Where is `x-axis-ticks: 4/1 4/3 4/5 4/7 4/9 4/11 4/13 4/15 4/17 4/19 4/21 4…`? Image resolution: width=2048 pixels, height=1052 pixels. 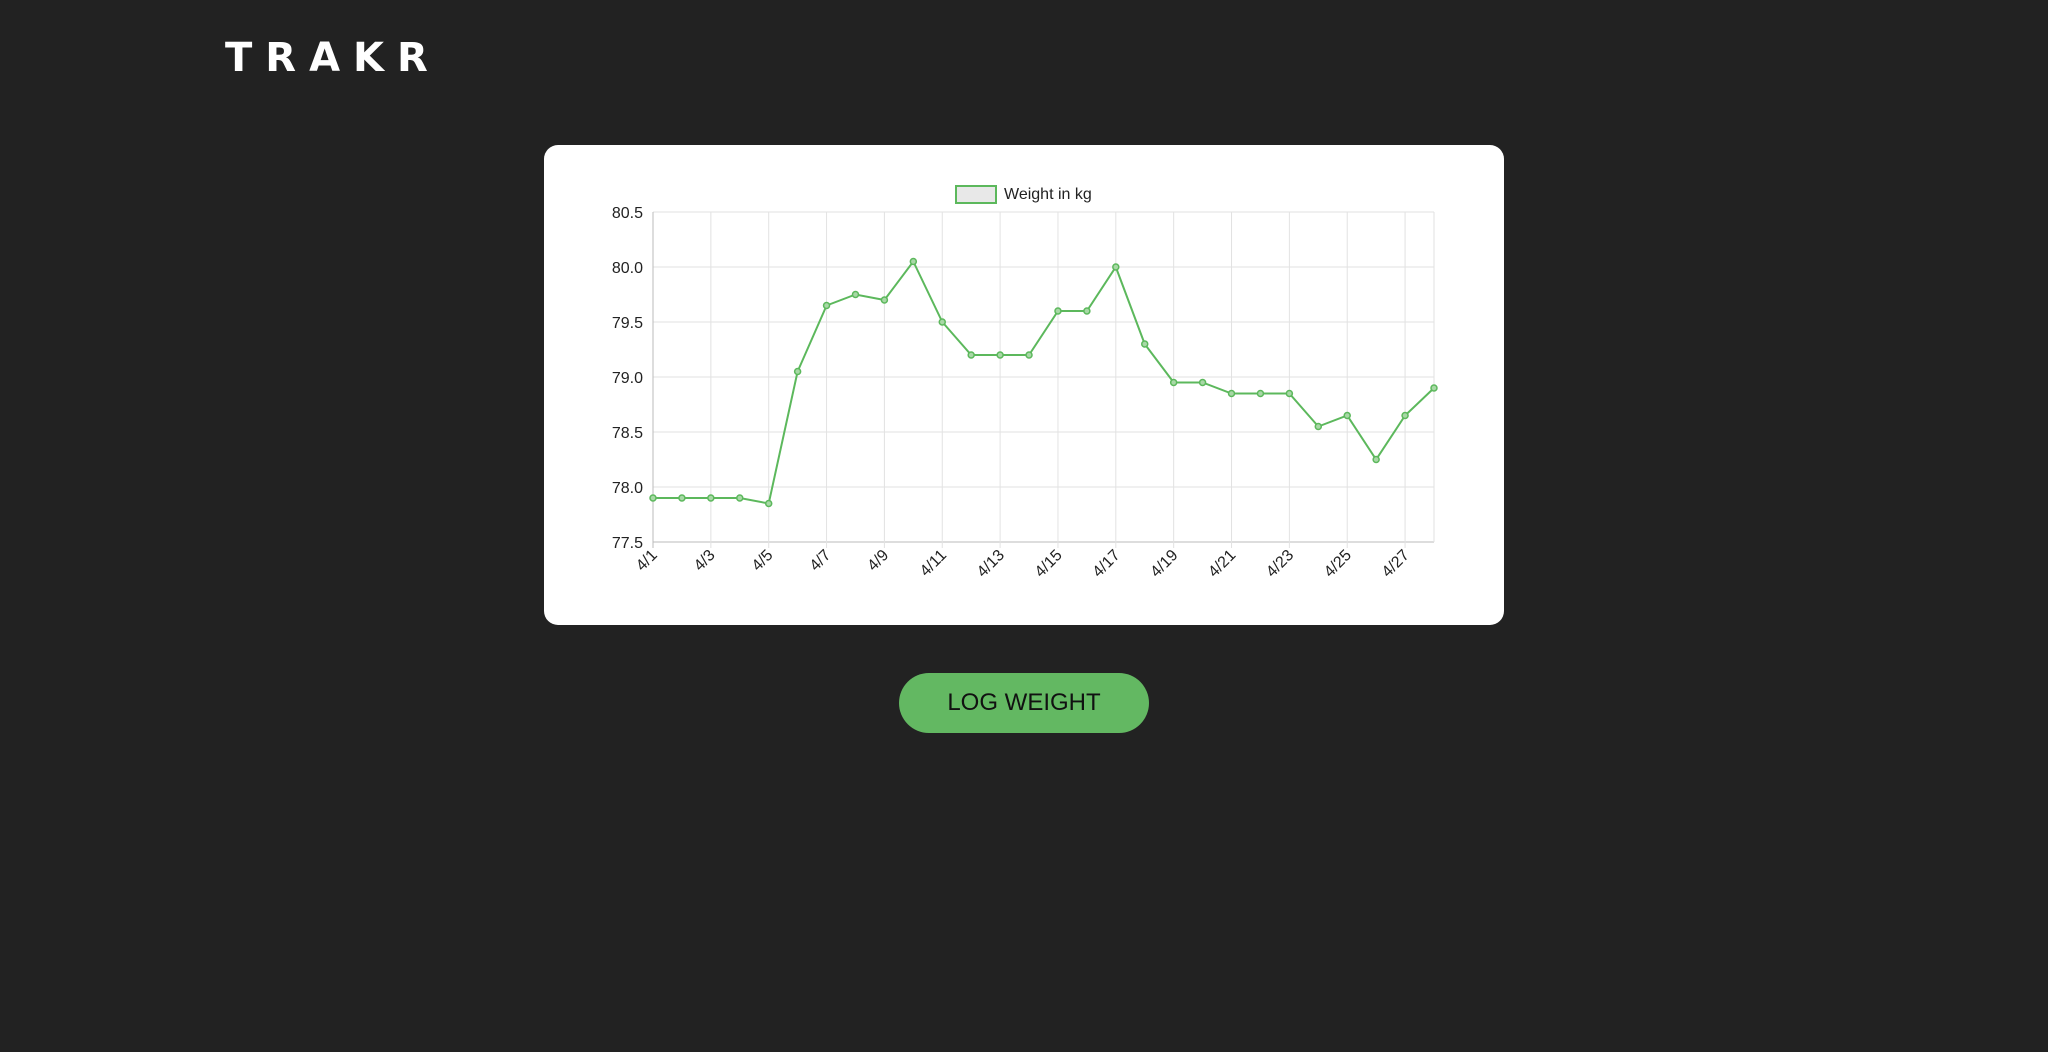
x-axis-ticks: 4/1 4/3 4/5 4/7 4/9 4/11 4/13 4/15 4/17 4/19 4/21 4… is located at coordinates (1023, 564).